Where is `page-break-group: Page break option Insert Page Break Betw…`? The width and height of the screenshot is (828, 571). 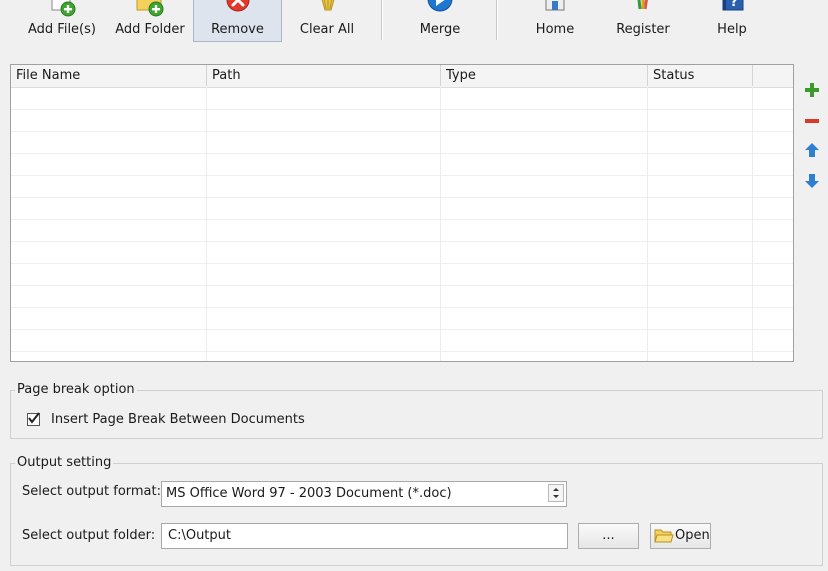
page-break-group: Page break option Insert Page Break Betw… is located at coordinates (416, 410).